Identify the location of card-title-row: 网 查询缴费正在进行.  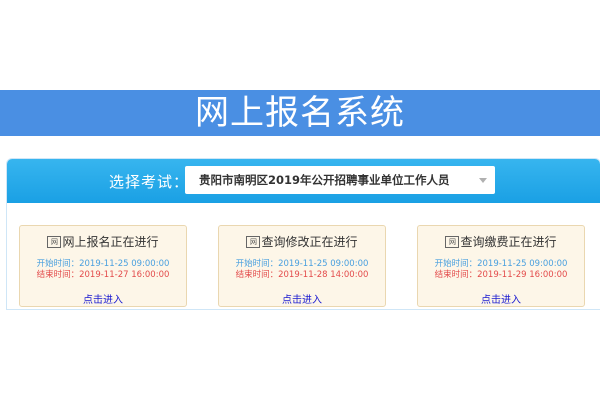
(501, 242).